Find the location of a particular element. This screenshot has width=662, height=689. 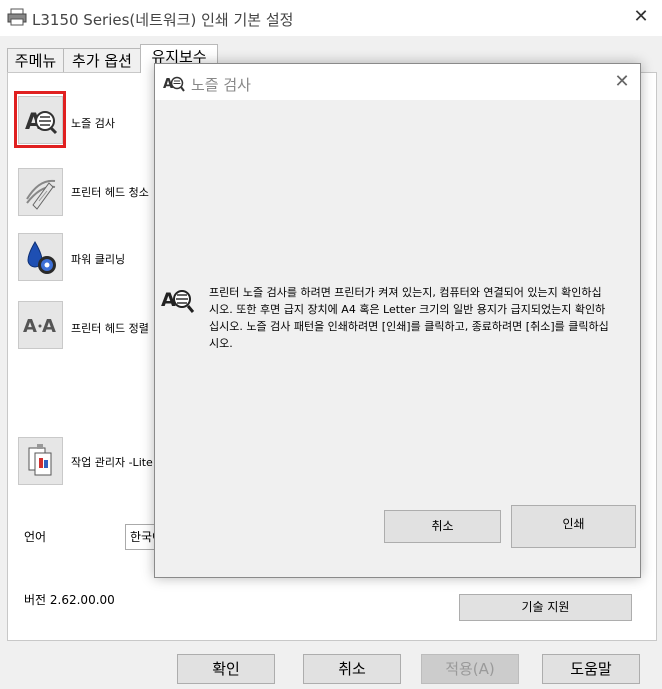

tool-label-head-cleaning: 프린터 헤드 청소 is located at coordinates (110, 192).